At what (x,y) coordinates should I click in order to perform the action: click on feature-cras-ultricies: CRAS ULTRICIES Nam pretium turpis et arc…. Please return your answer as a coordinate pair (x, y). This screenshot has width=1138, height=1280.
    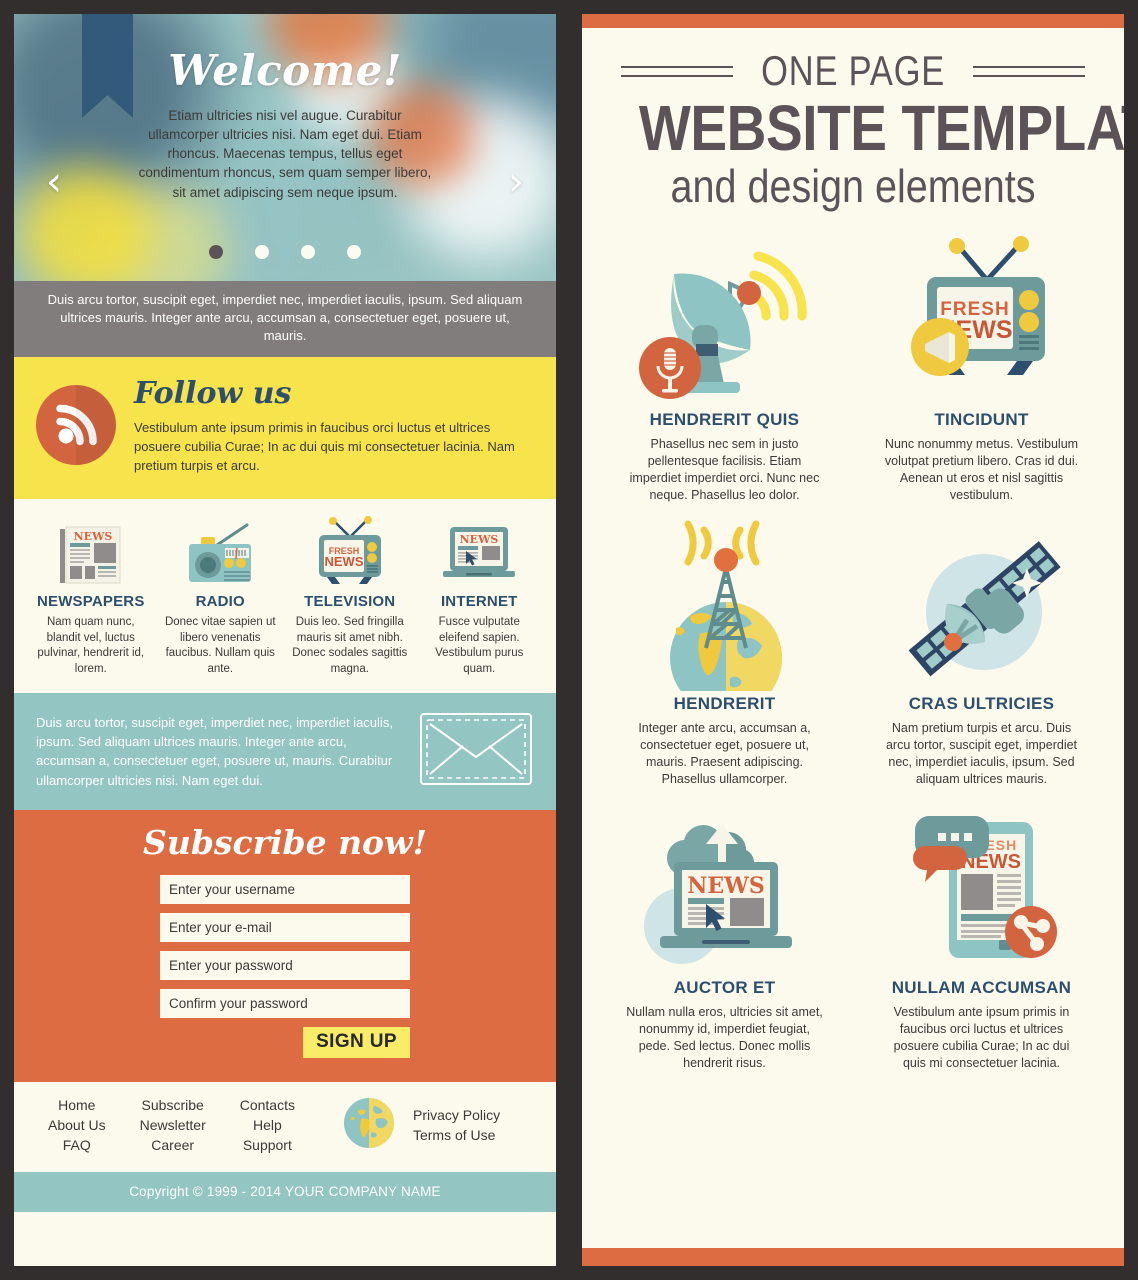
    Looking at the image, I should click on (981, 650).